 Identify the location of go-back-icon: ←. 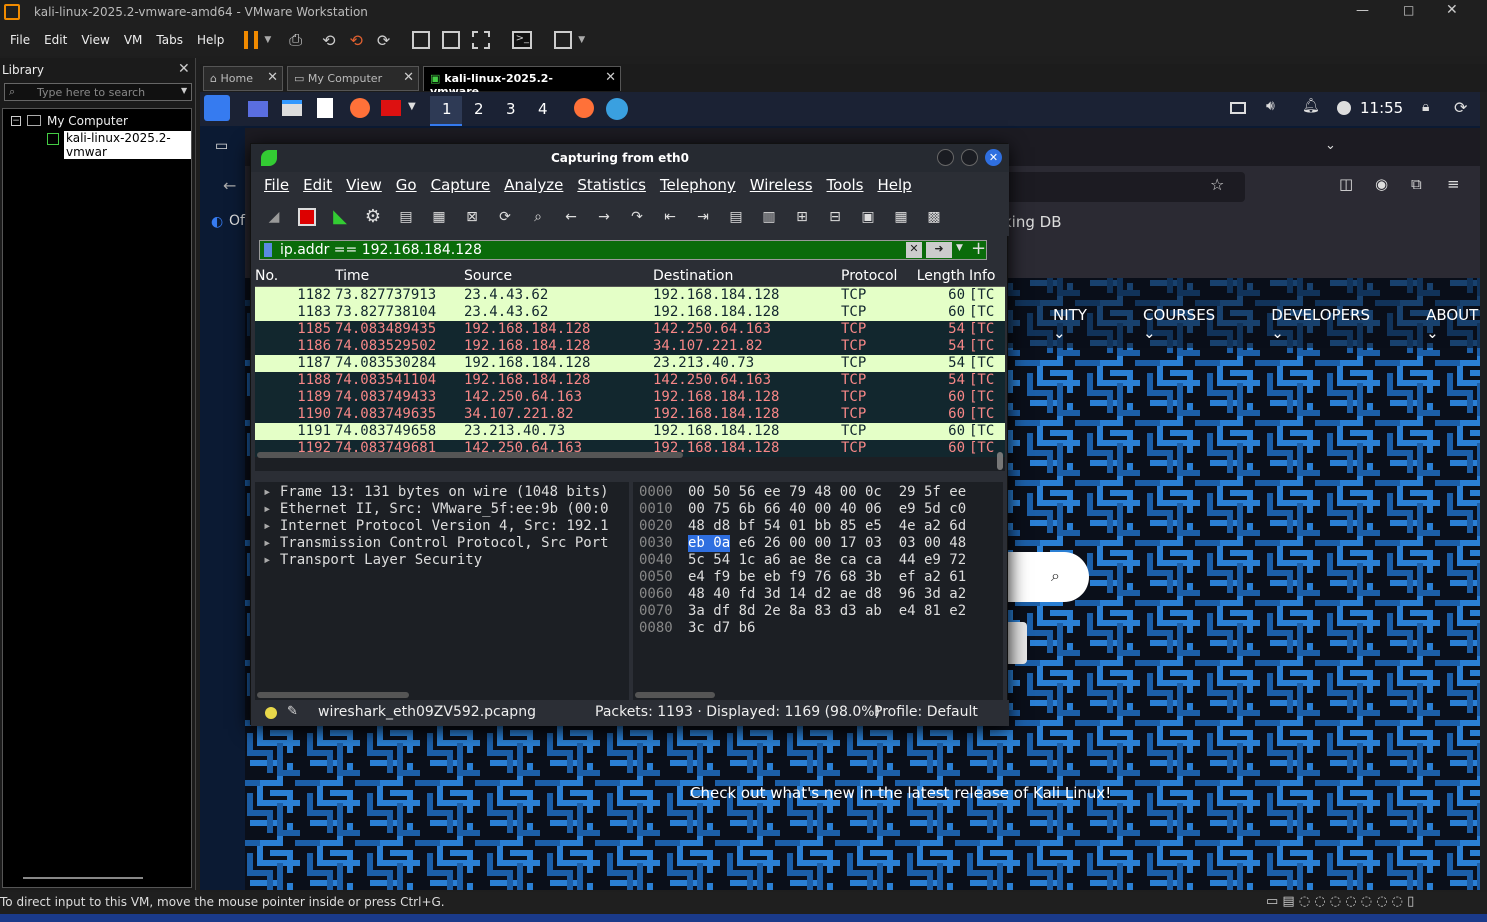
(571, 217).